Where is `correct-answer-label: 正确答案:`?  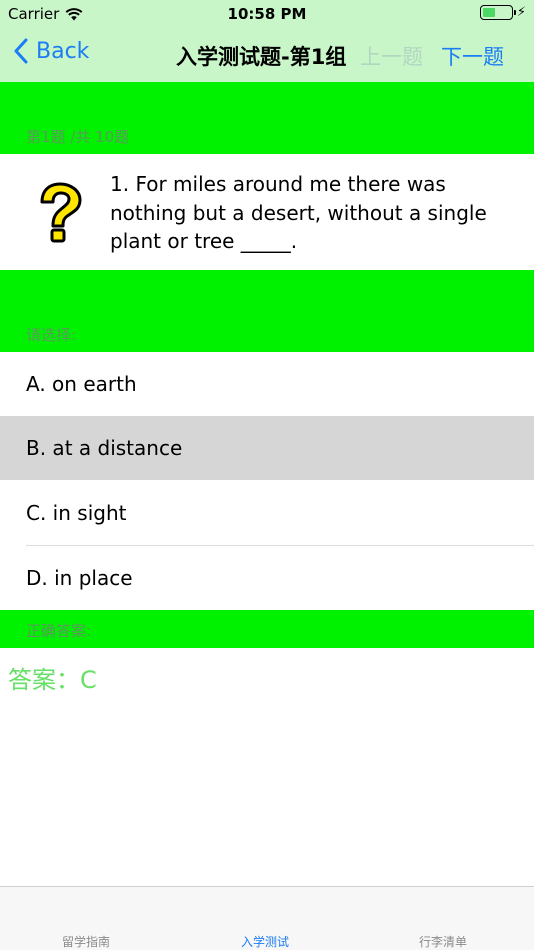
correct-answer-label: 正确答案: is located at coordinates (59, 631).